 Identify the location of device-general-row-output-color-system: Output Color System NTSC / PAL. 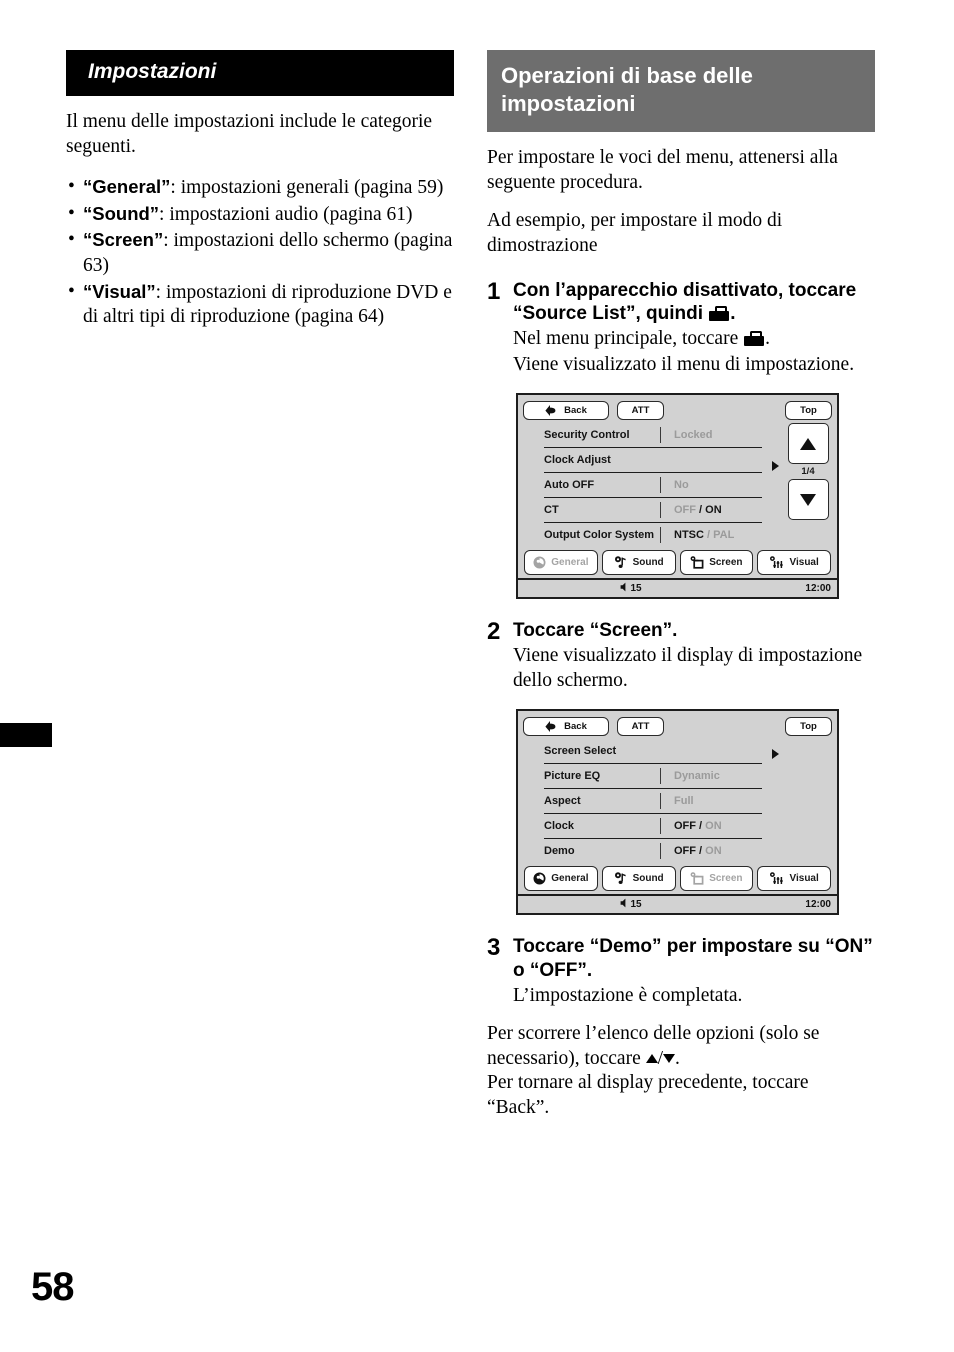
(653, 535).